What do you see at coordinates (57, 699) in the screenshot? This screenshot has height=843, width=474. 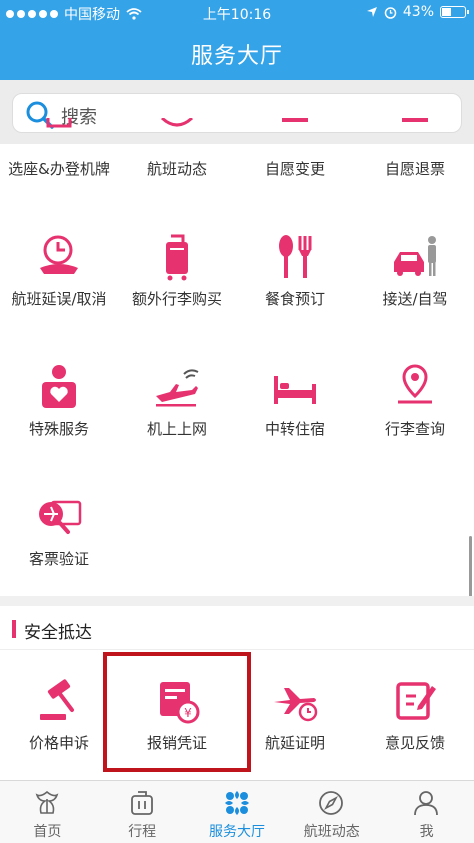 I see `gavel-icon` at bounding box center [57, 699].